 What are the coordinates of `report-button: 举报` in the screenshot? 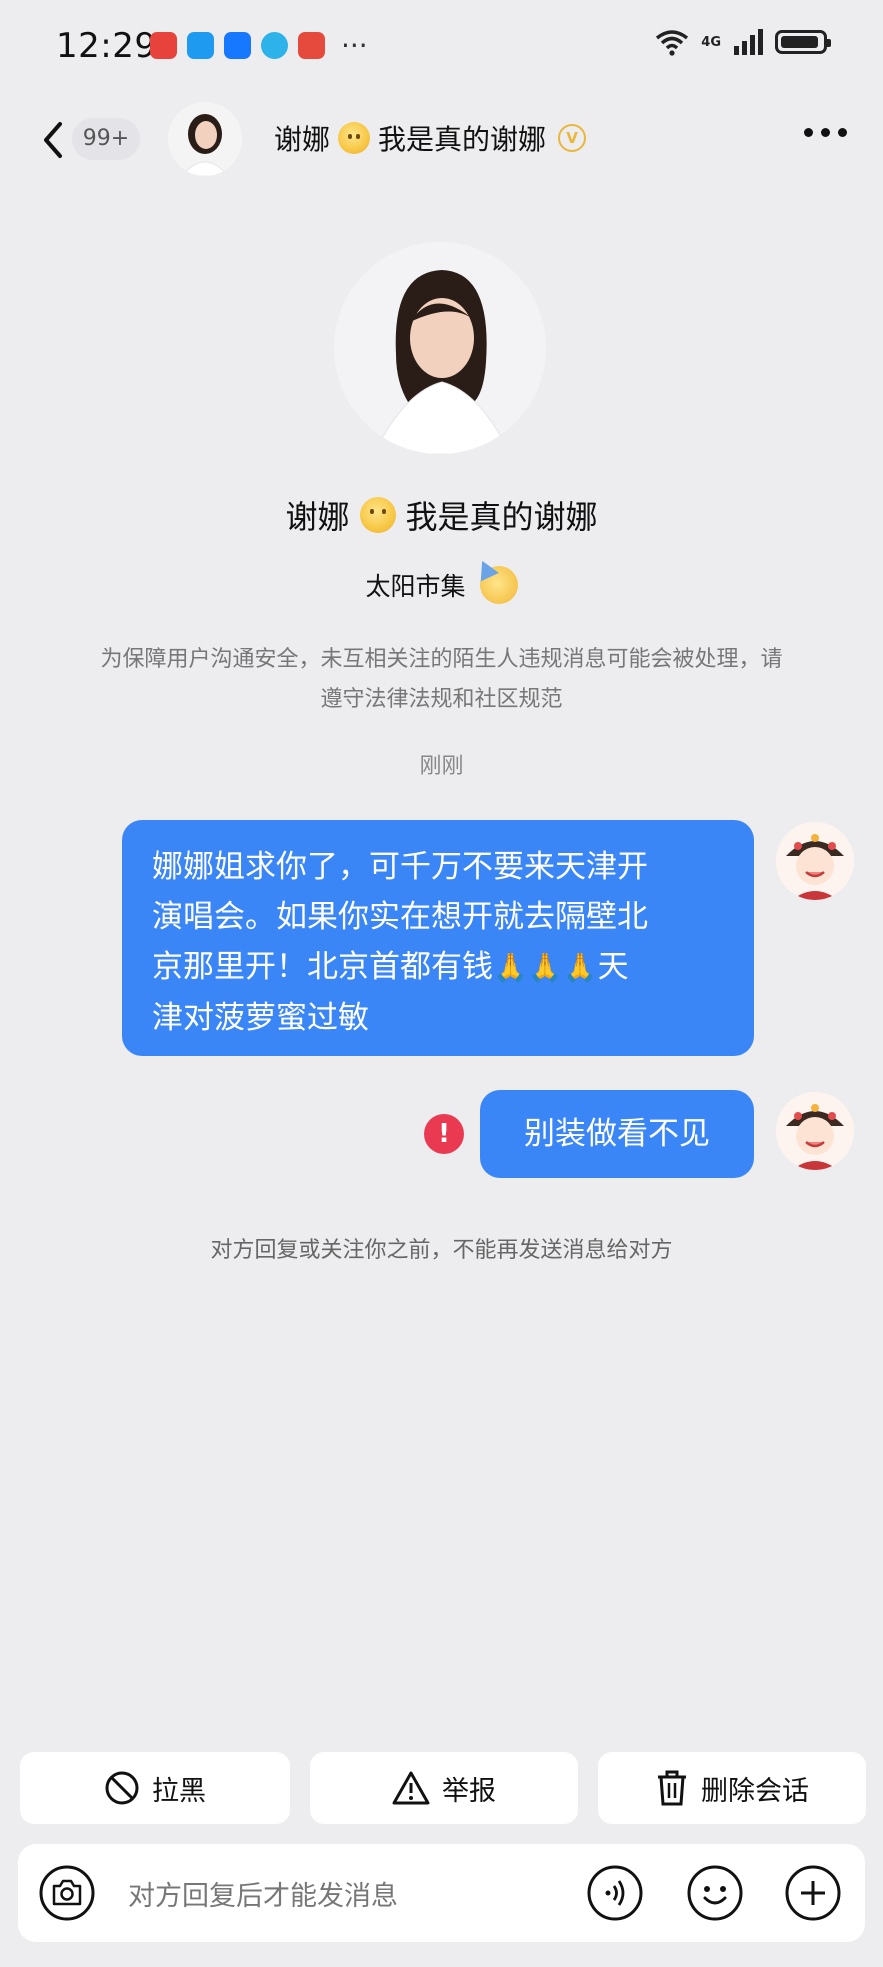 It's located at (444, 1788).